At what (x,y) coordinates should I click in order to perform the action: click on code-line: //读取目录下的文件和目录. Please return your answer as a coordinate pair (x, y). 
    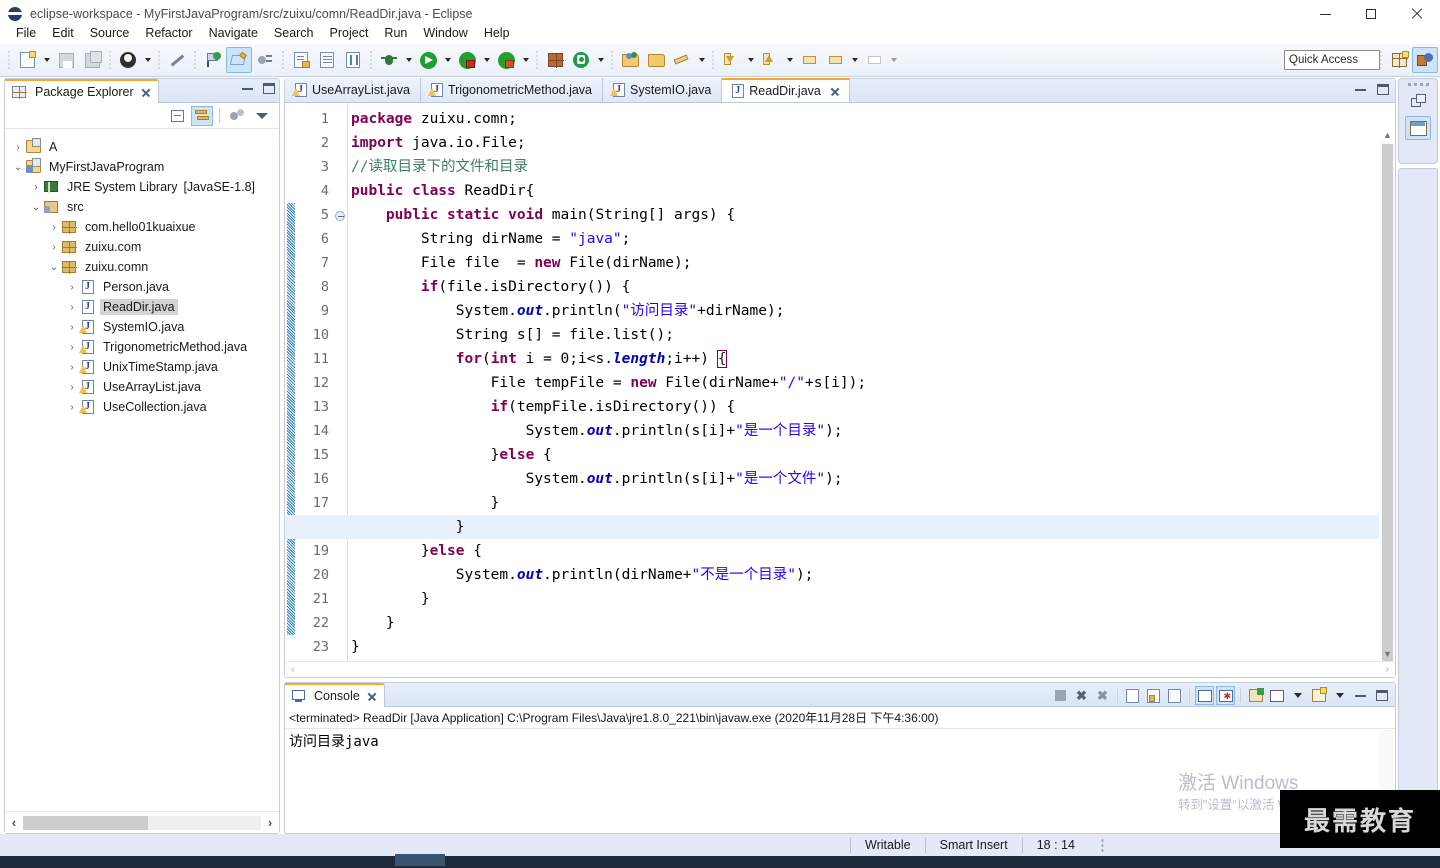
    Looking at the image, I should click on (865, 167).